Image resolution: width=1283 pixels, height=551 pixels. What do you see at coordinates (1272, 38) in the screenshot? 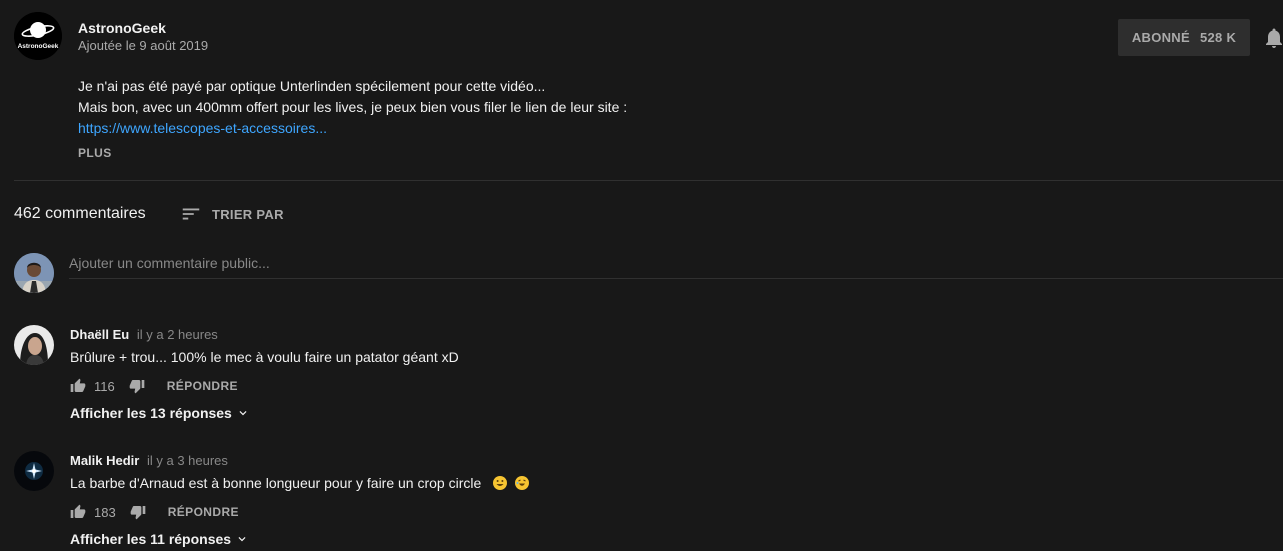
I see `bell-icon` at bounding box center [1272, 38].